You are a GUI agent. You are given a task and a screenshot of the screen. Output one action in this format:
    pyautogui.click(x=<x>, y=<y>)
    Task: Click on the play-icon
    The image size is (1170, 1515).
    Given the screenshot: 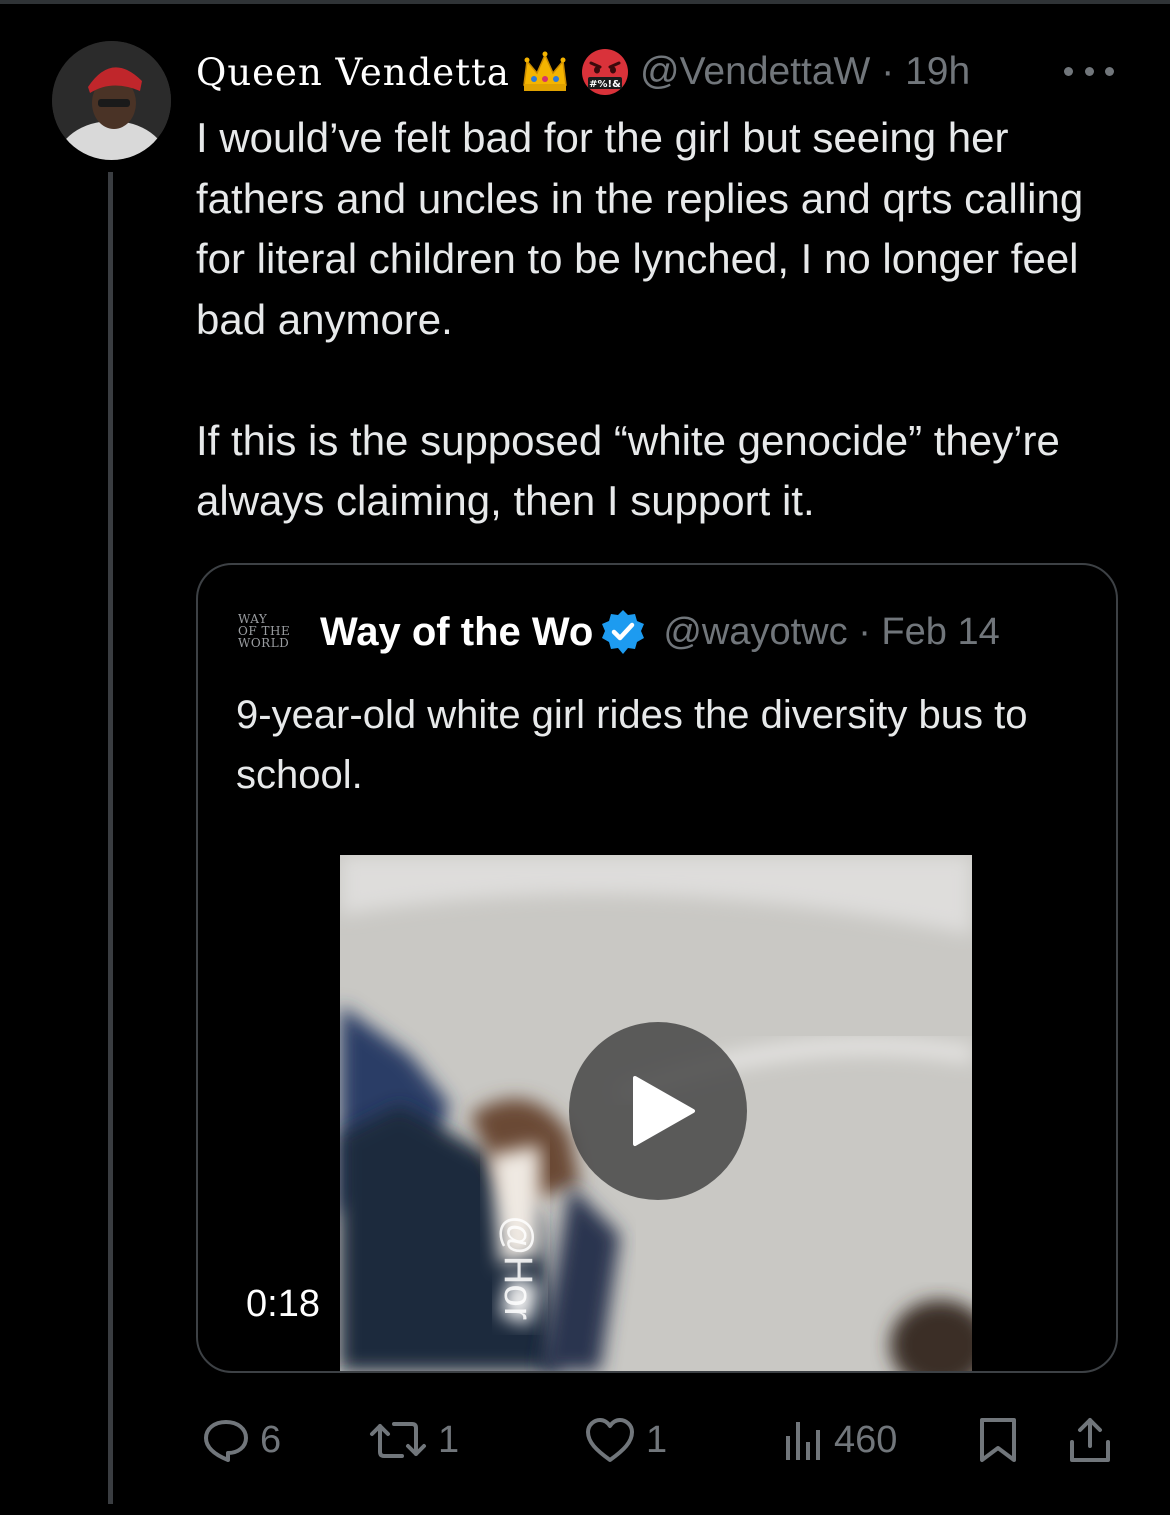 What is the action you would take?
    pyautogui.click(x=664, y=1111)
    